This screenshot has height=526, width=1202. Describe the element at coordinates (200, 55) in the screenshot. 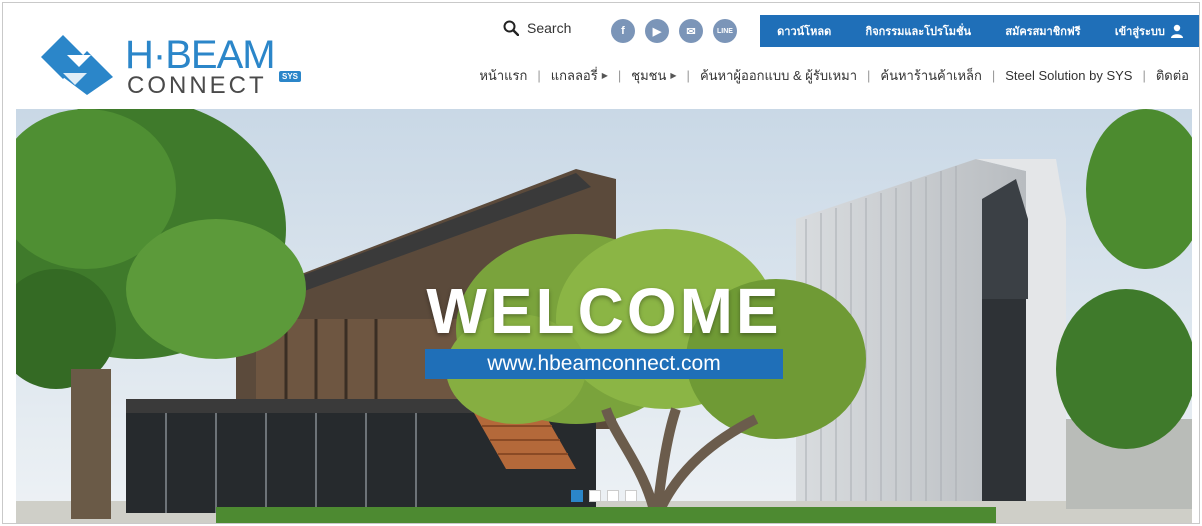

I see `logo-text-hbeam: H·BEAM` at that location.